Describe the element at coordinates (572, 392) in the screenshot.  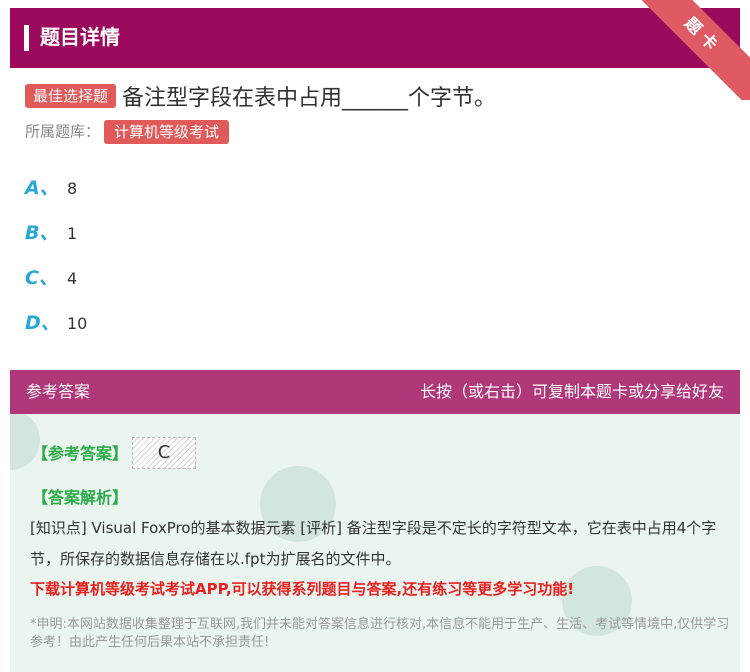
I see `copy-share-hint: 长按（或右击）可复制本题卡或分享给好友` at that location.